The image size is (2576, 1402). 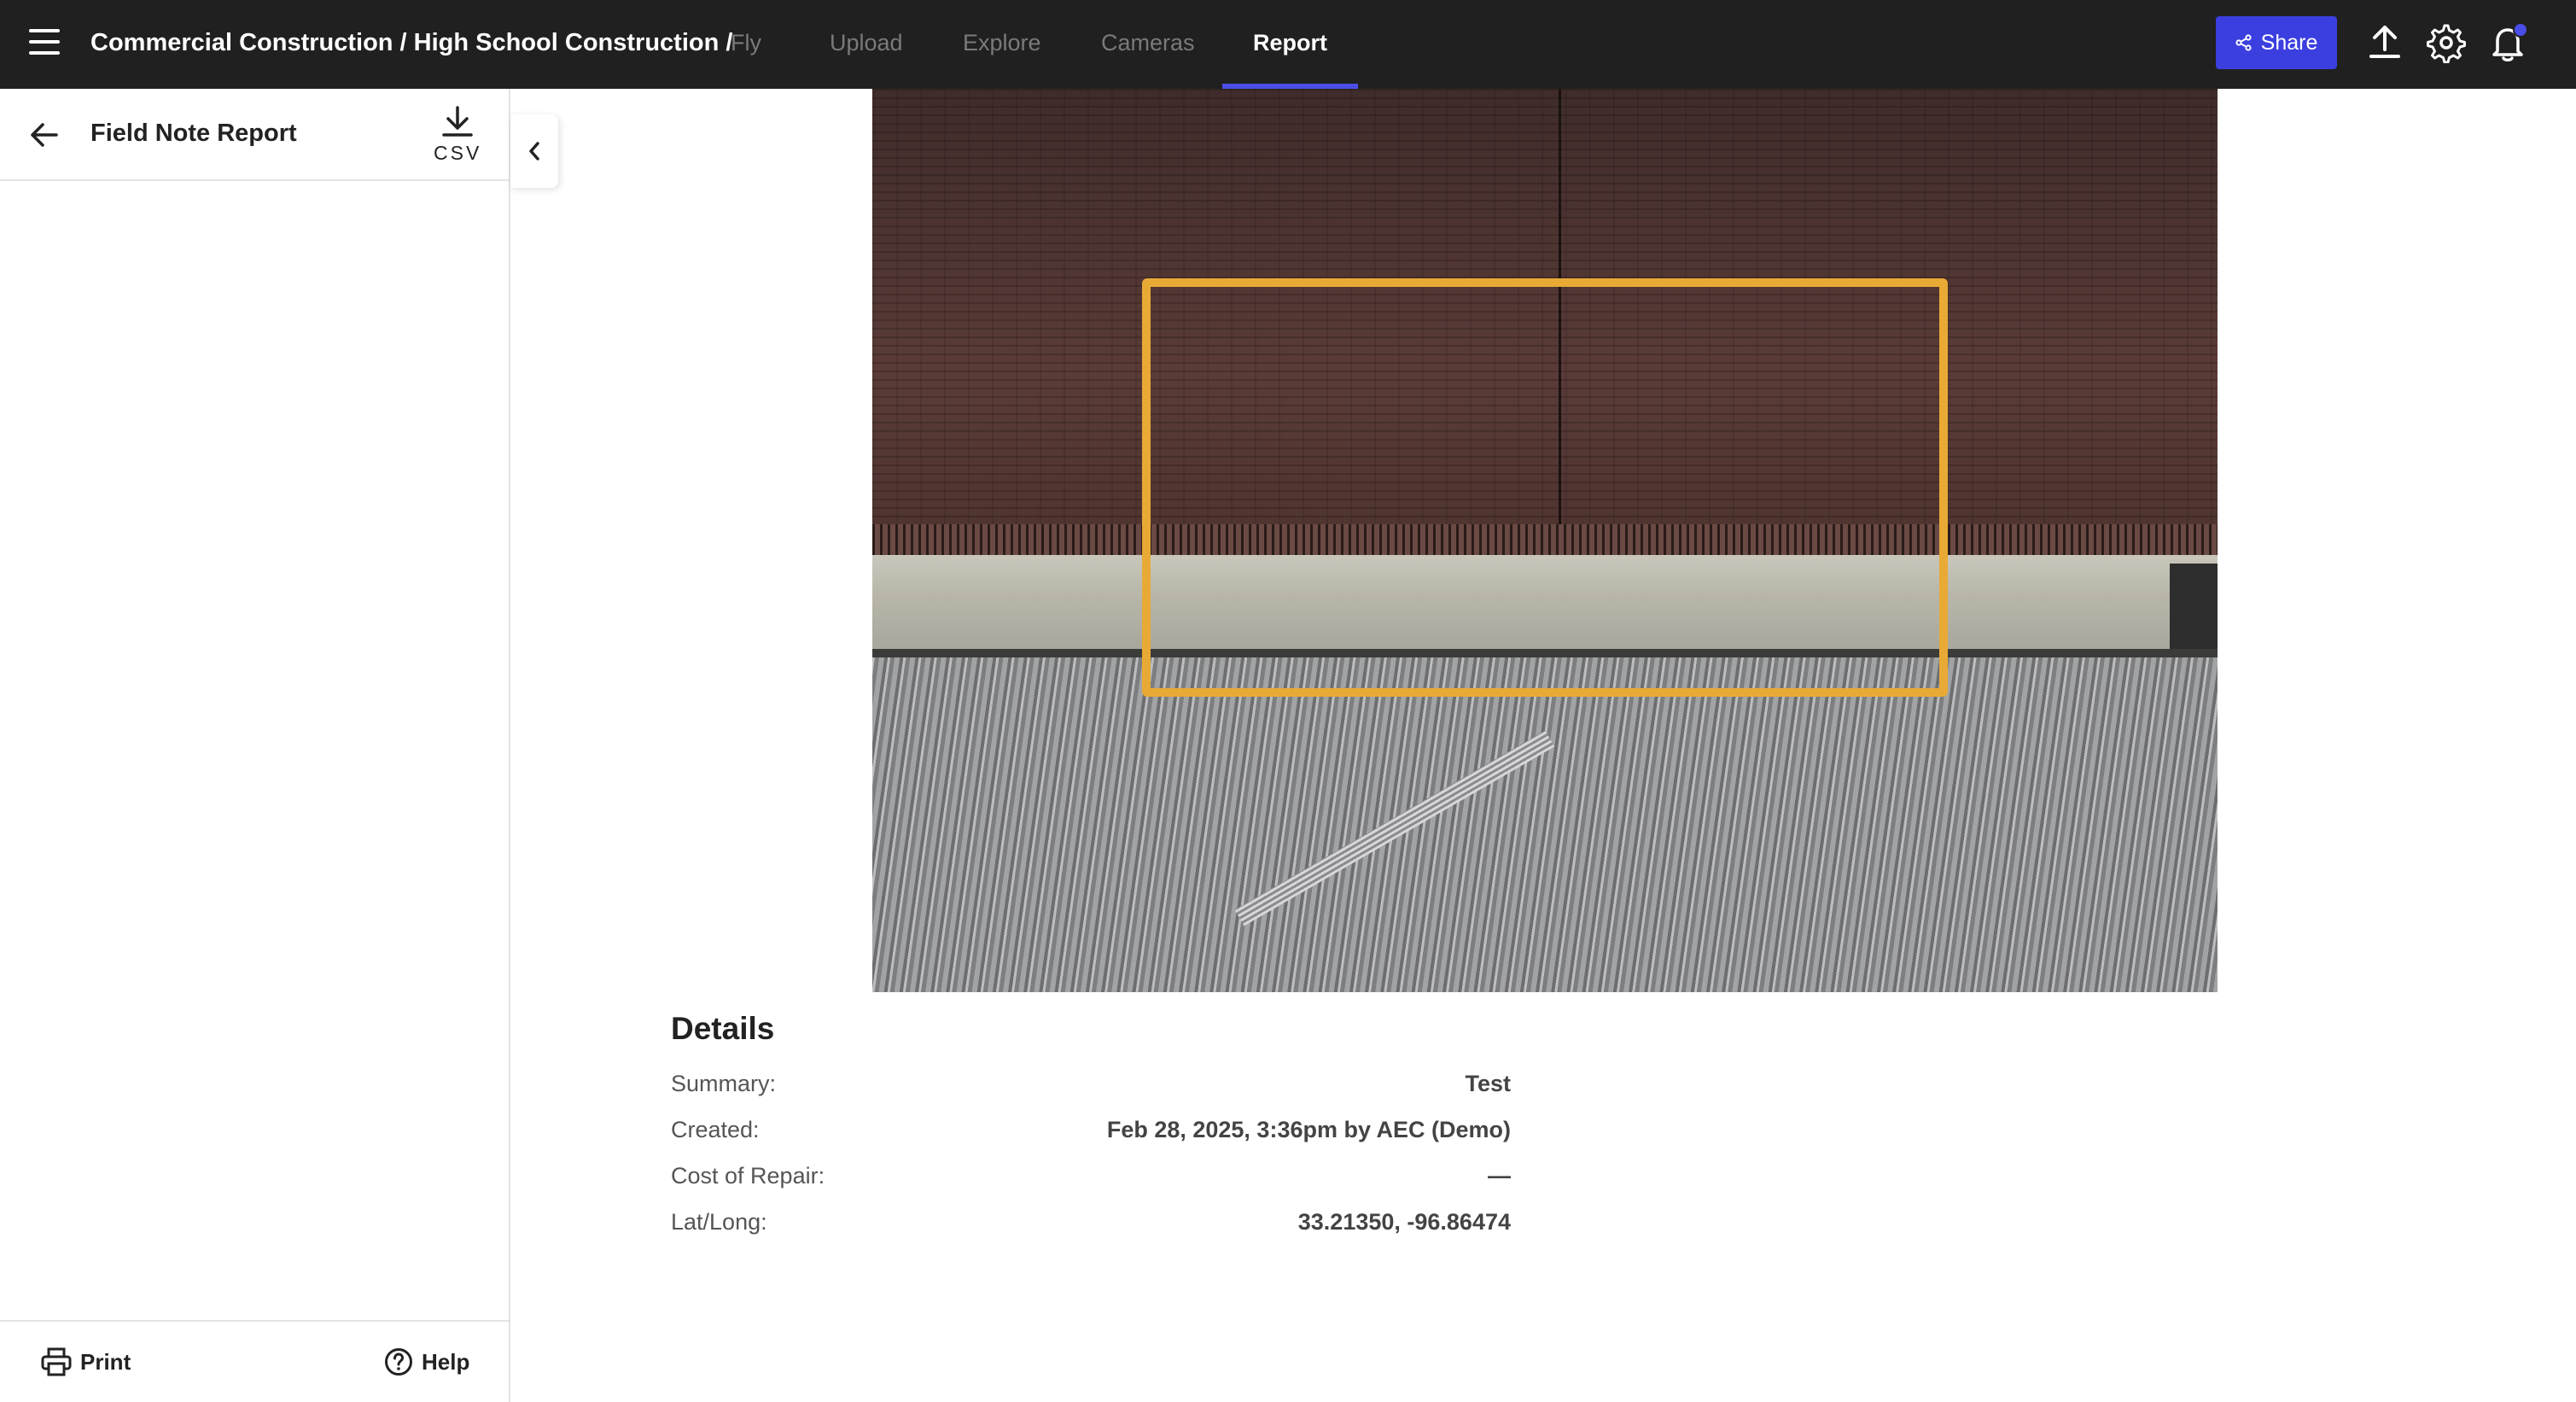 What do you see at coordinates (1148, 45) in the screenshot?
I see `tab-cameras: Cameras` at bounding box center [1148, 45].